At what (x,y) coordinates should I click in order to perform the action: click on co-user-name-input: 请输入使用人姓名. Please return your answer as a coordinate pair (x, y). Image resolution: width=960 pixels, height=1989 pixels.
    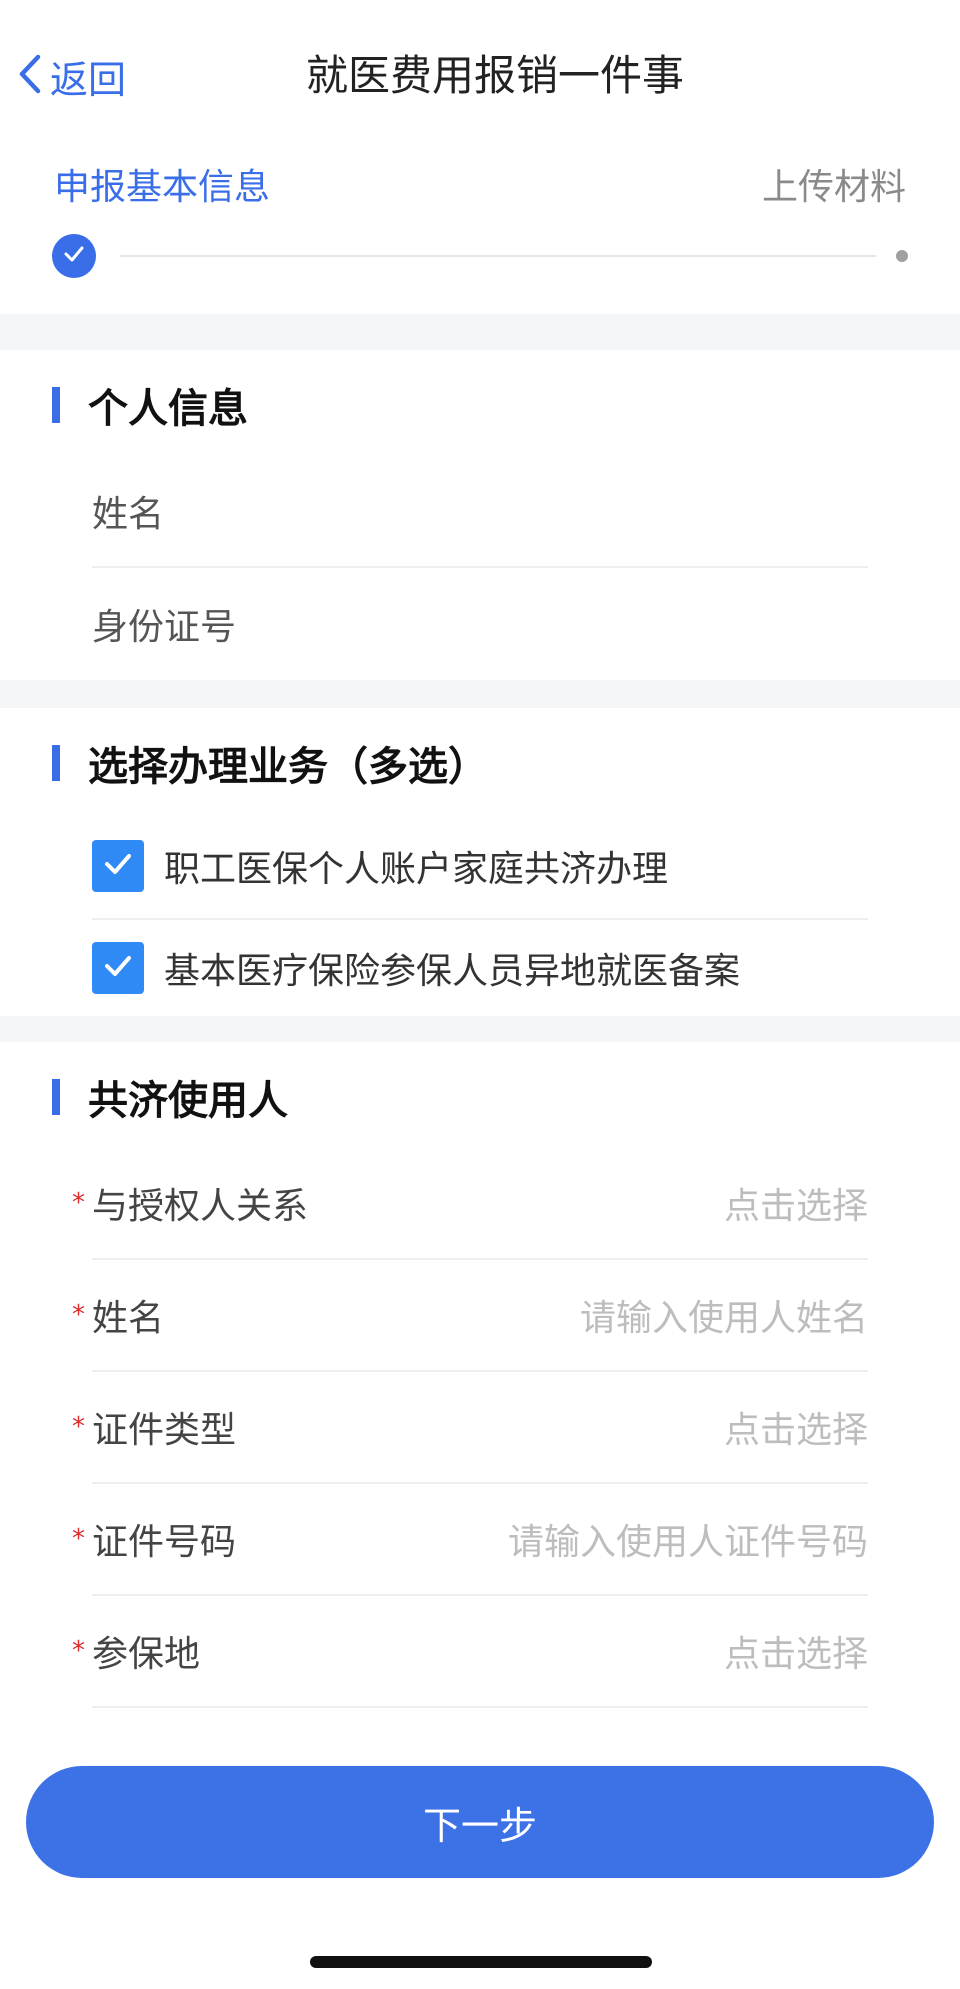
    Looking at the image, I should click on (724, 1315).